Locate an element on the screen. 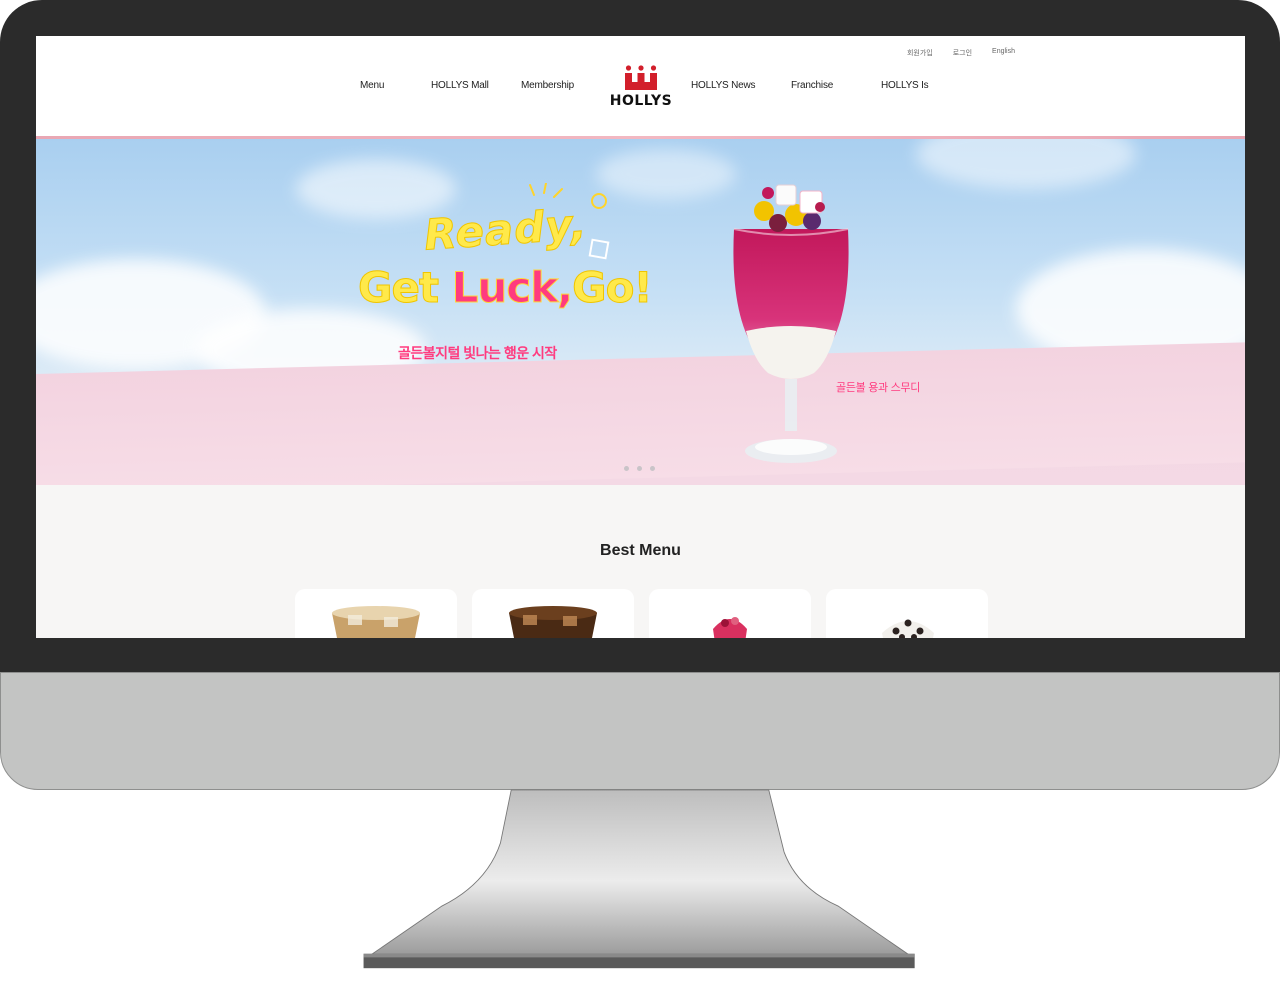 Image resolution: width=1280 pixels, height=1000 pixels. hero-headline-line2: Get Luck,Go! is located at coordinates (506, 288).